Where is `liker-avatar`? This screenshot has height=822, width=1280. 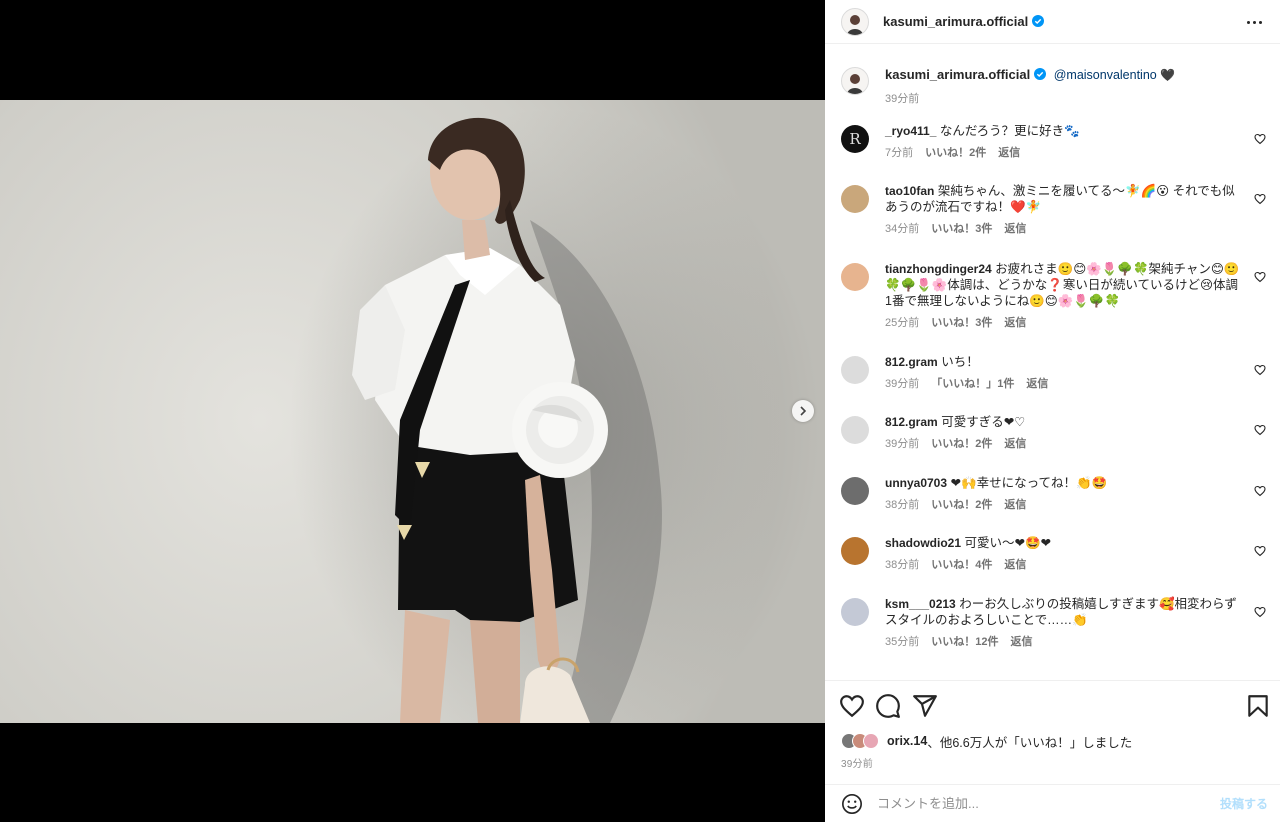 liker-avatar is located at coordinates (871, 741).